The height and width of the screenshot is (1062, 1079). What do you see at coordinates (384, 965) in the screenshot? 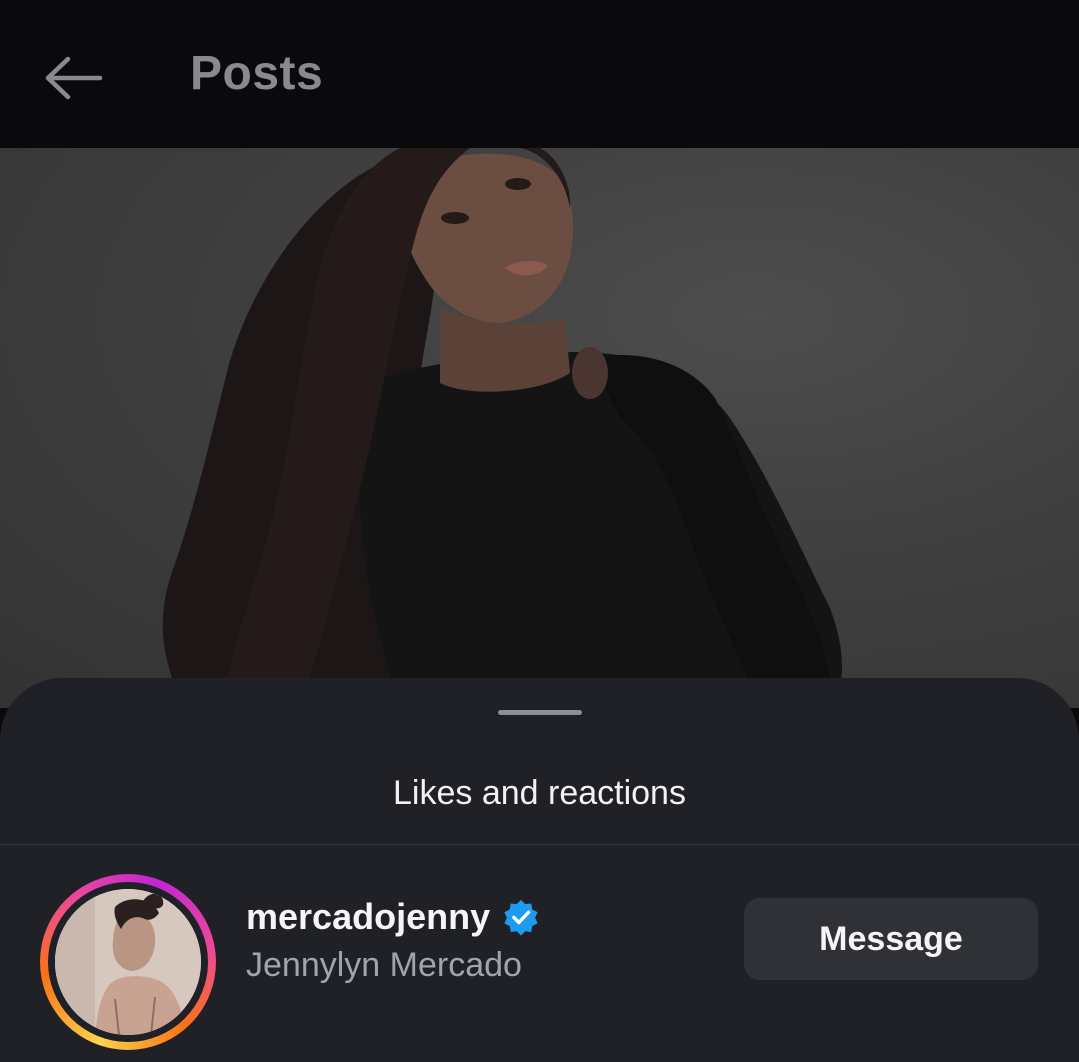
I see `full-name: Jennylyn Mercado` at bounding box center [384, 965].